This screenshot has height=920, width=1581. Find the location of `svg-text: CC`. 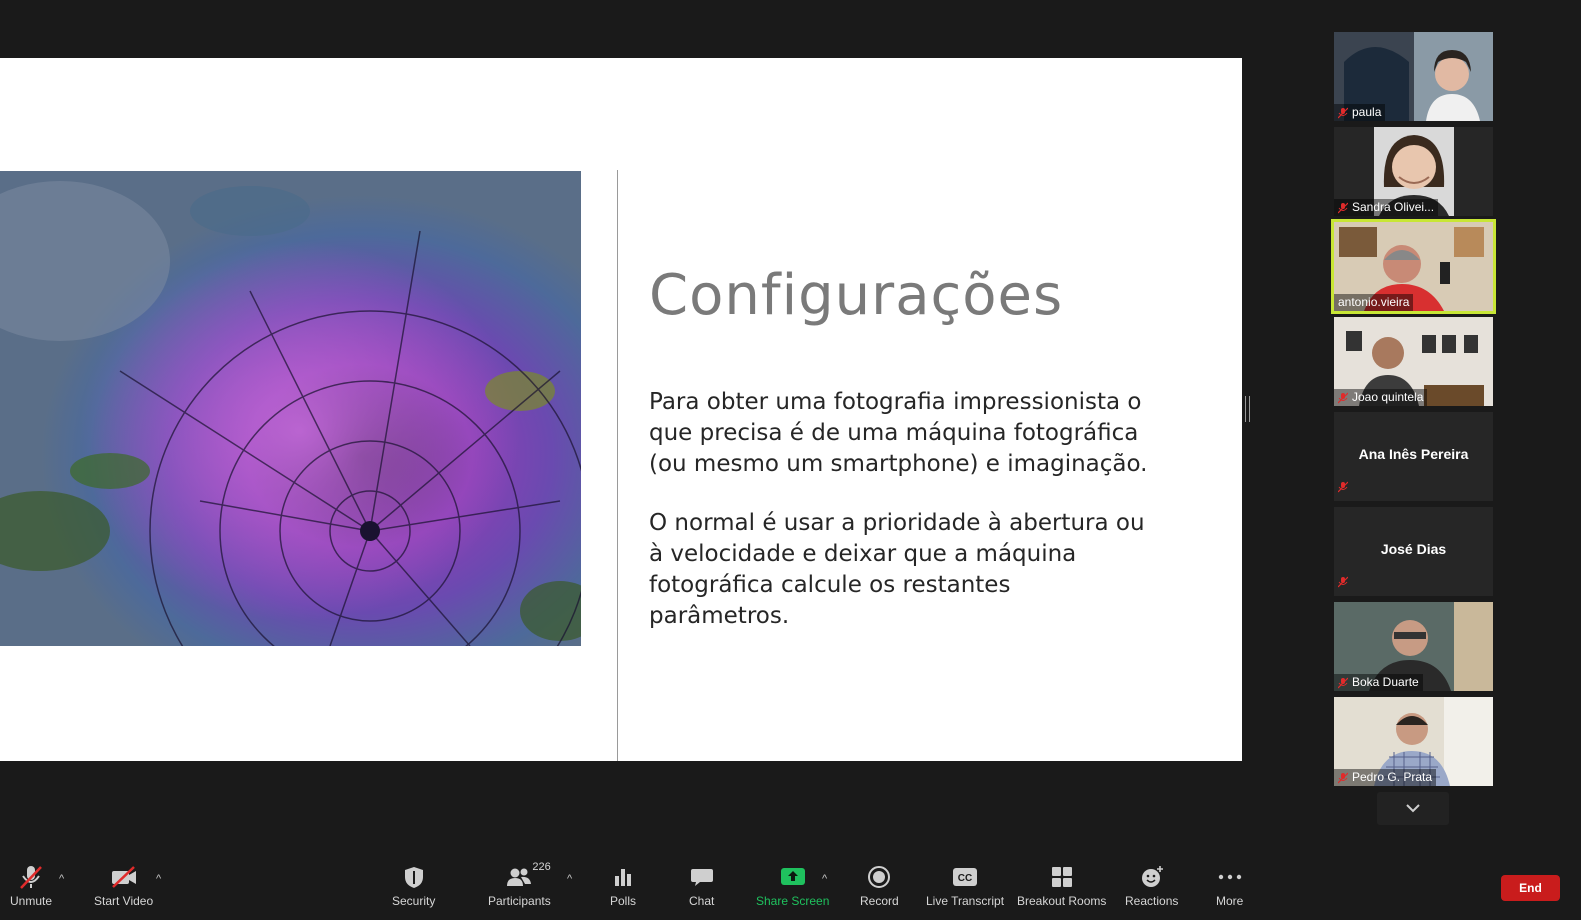

svg-text: CC is located at coordinates (965, 878).